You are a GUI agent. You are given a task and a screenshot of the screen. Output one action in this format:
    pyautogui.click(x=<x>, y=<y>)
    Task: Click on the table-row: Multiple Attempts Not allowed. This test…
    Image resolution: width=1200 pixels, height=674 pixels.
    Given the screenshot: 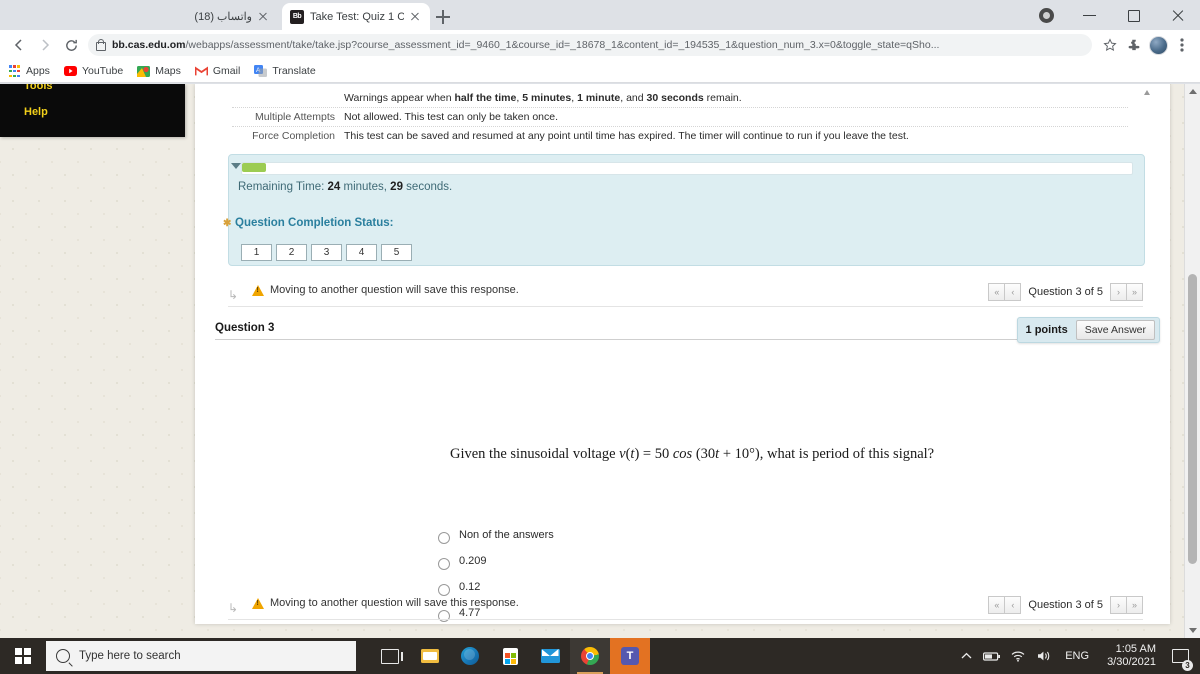 What is the action you would take?
    pyautogui.click(x=680, y=117)
    